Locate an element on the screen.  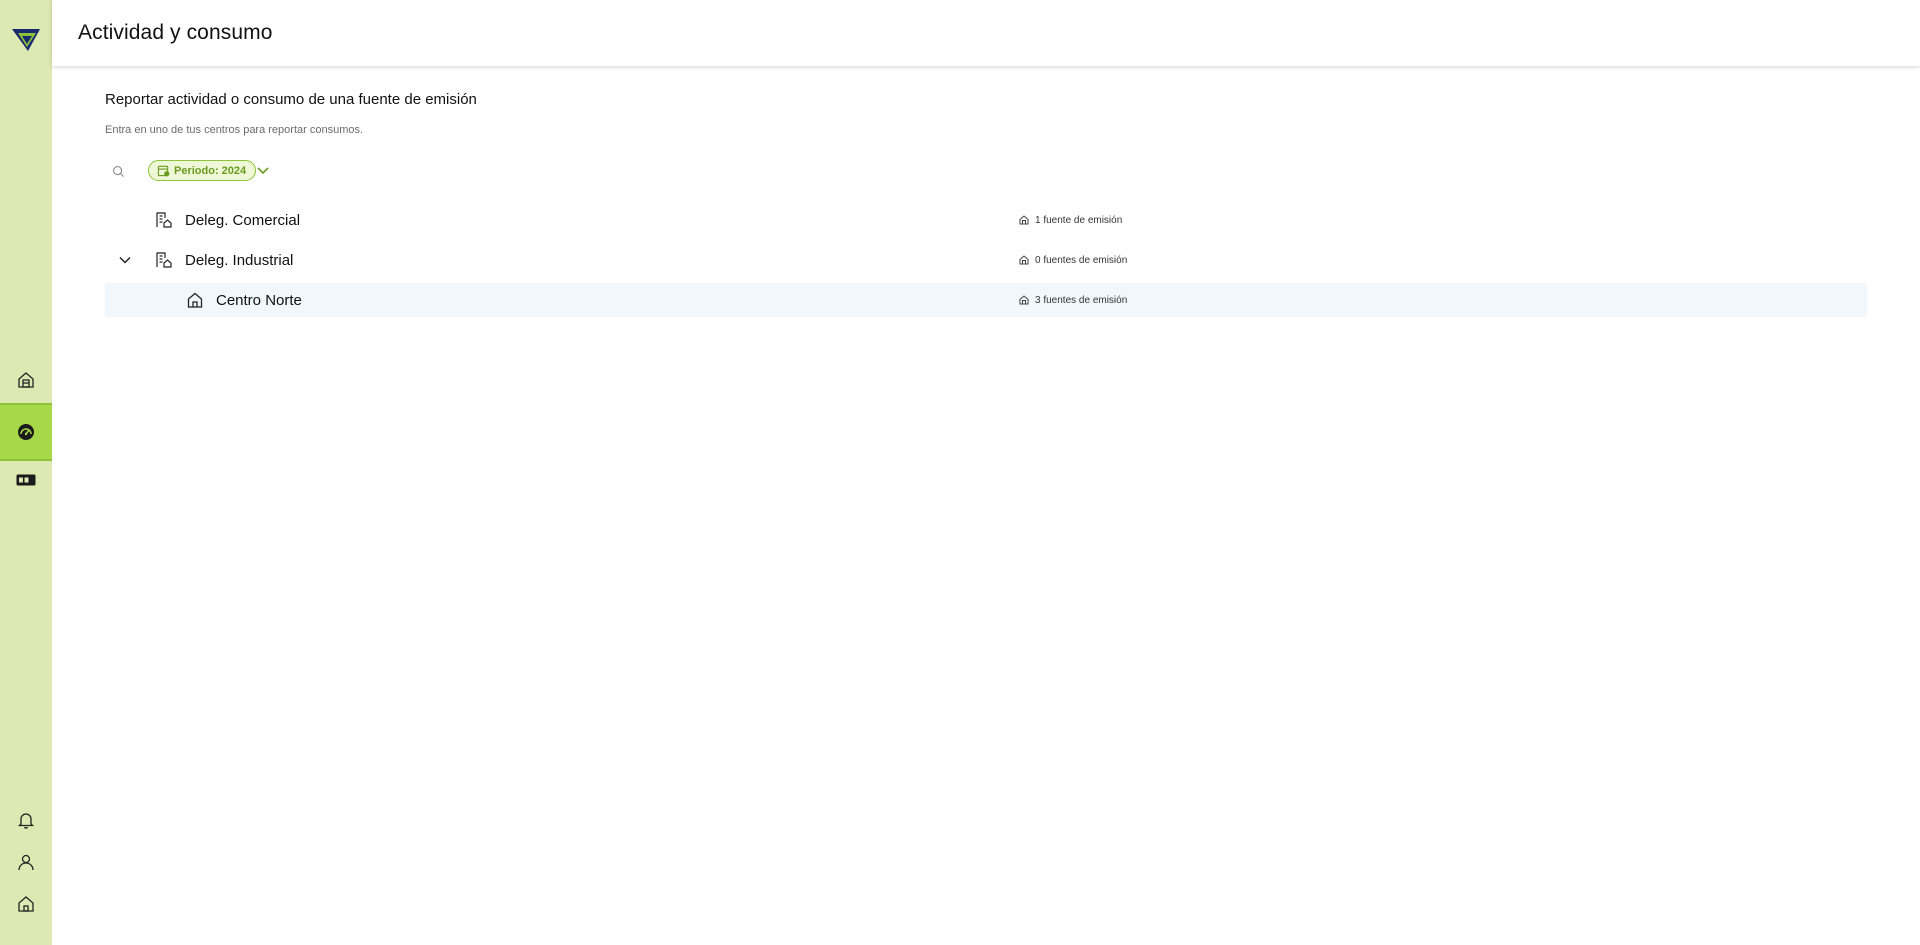
calendar-icon is located at coordinates (163, 171).